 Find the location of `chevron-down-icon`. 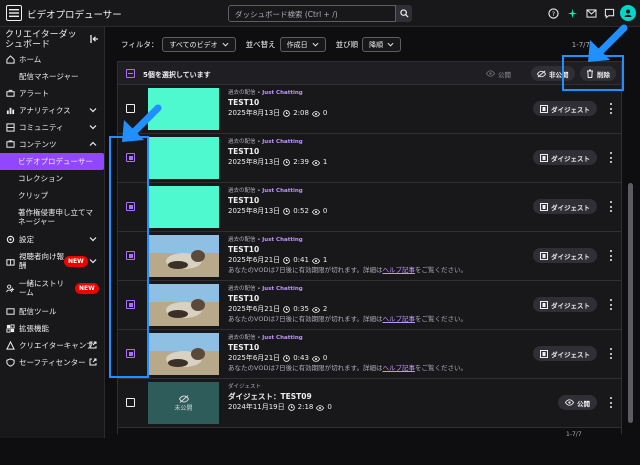

chevron-down-icon is located at coordinates (390, 44).